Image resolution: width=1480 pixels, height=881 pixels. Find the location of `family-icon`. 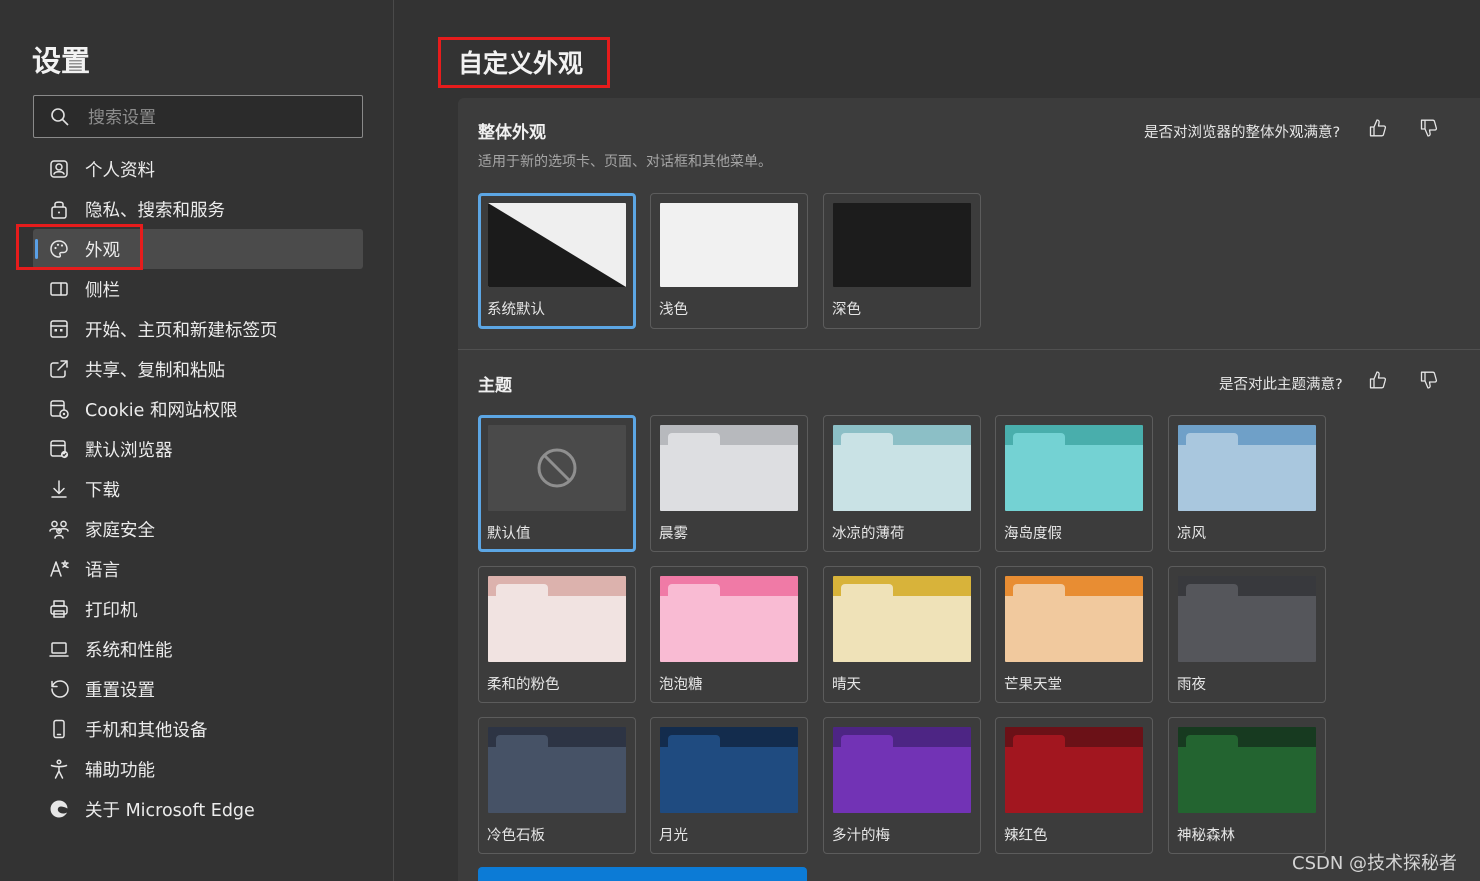

family-icon is located at coordinates (59, 529).